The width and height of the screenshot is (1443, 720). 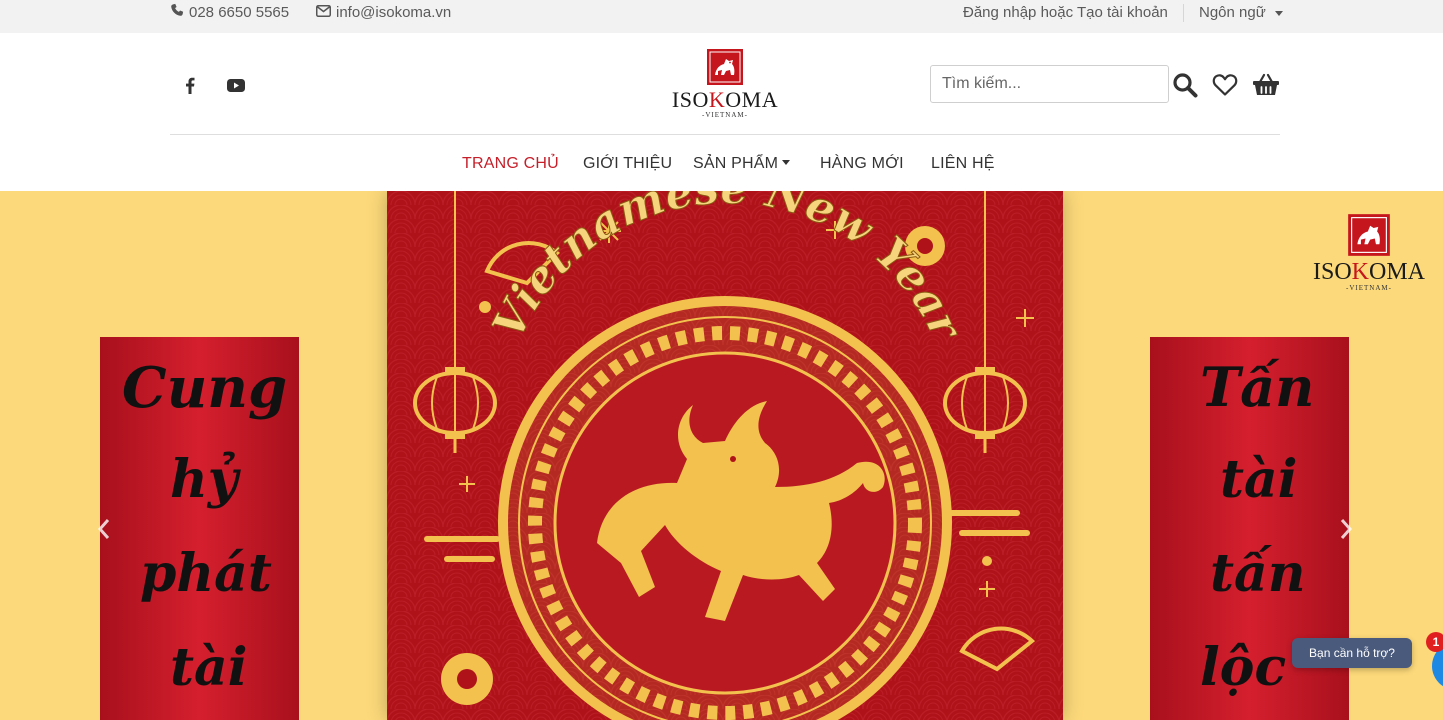 I want to click on calligraphy-word: tấn, so click(x=1258, y=573).